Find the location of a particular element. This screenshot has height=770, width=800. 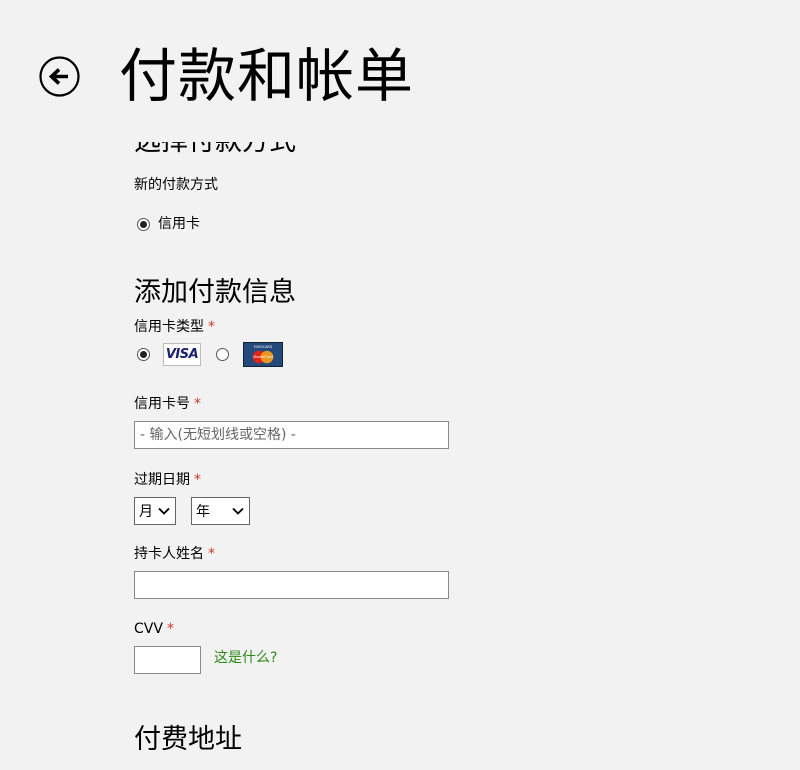

back-arrow-icon is located at coordinates (59, 76).